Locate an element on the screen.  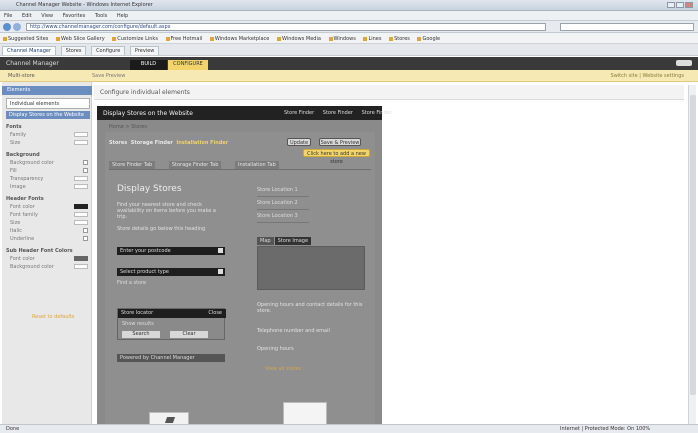
store-location-link: Store Location 1 is located at coordinates (283, 190).